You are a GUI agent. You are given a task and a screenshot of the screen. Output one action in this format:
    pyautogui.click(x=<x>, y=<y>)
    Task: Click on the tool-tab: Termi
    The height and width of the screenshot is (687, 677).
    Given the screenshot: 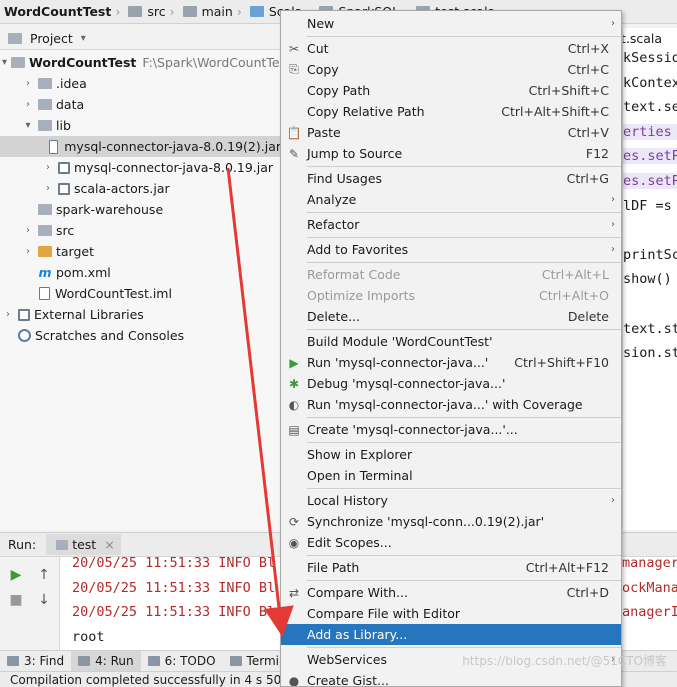 What is the action you would take?
    pyautogui.click(x=254, y=661)
    